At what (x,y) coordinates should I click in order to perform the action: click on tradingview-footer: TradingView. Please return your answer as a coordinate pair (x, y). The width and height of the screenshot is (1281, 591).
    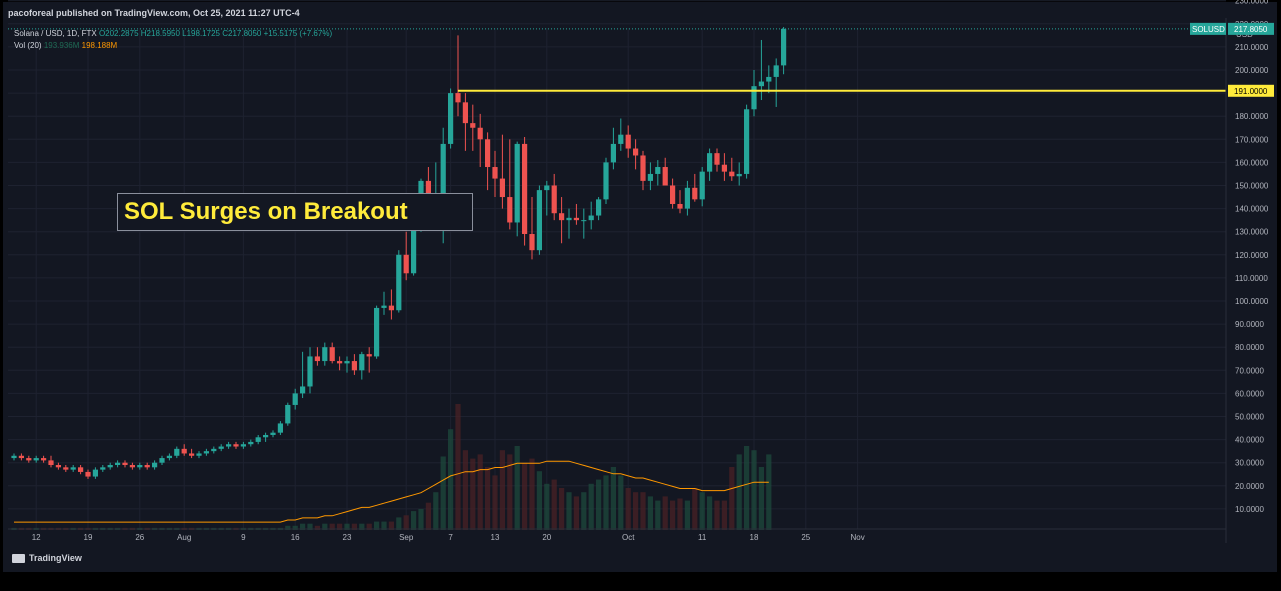
    Looking at the image, I should click on (47, 558).